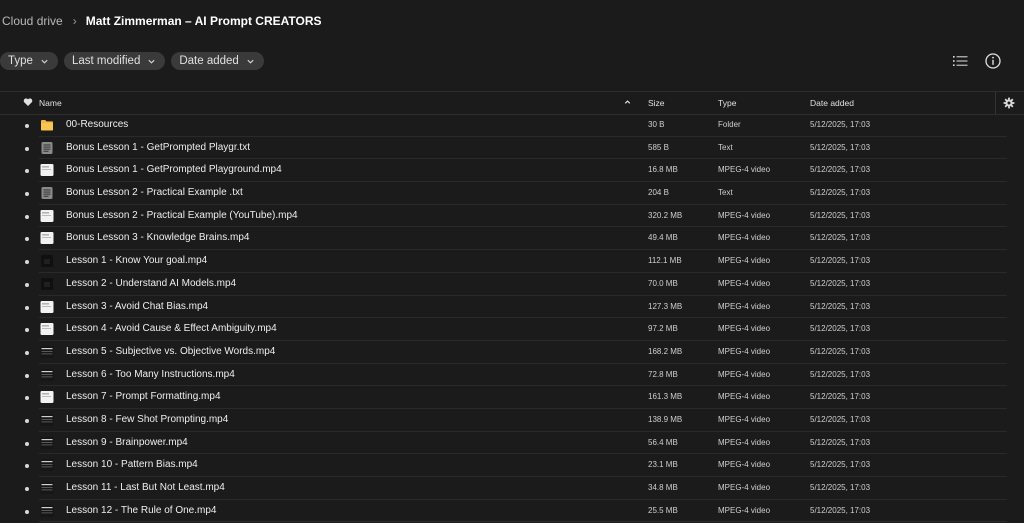 The height and width of the screenshot is (523, 1024). What do you see at coordinates (157, 237) in the screenshot?
I see `file-name: Bonus Lesson 3 - Knowledge Brains.mp4` at bounding box center [157, 237].